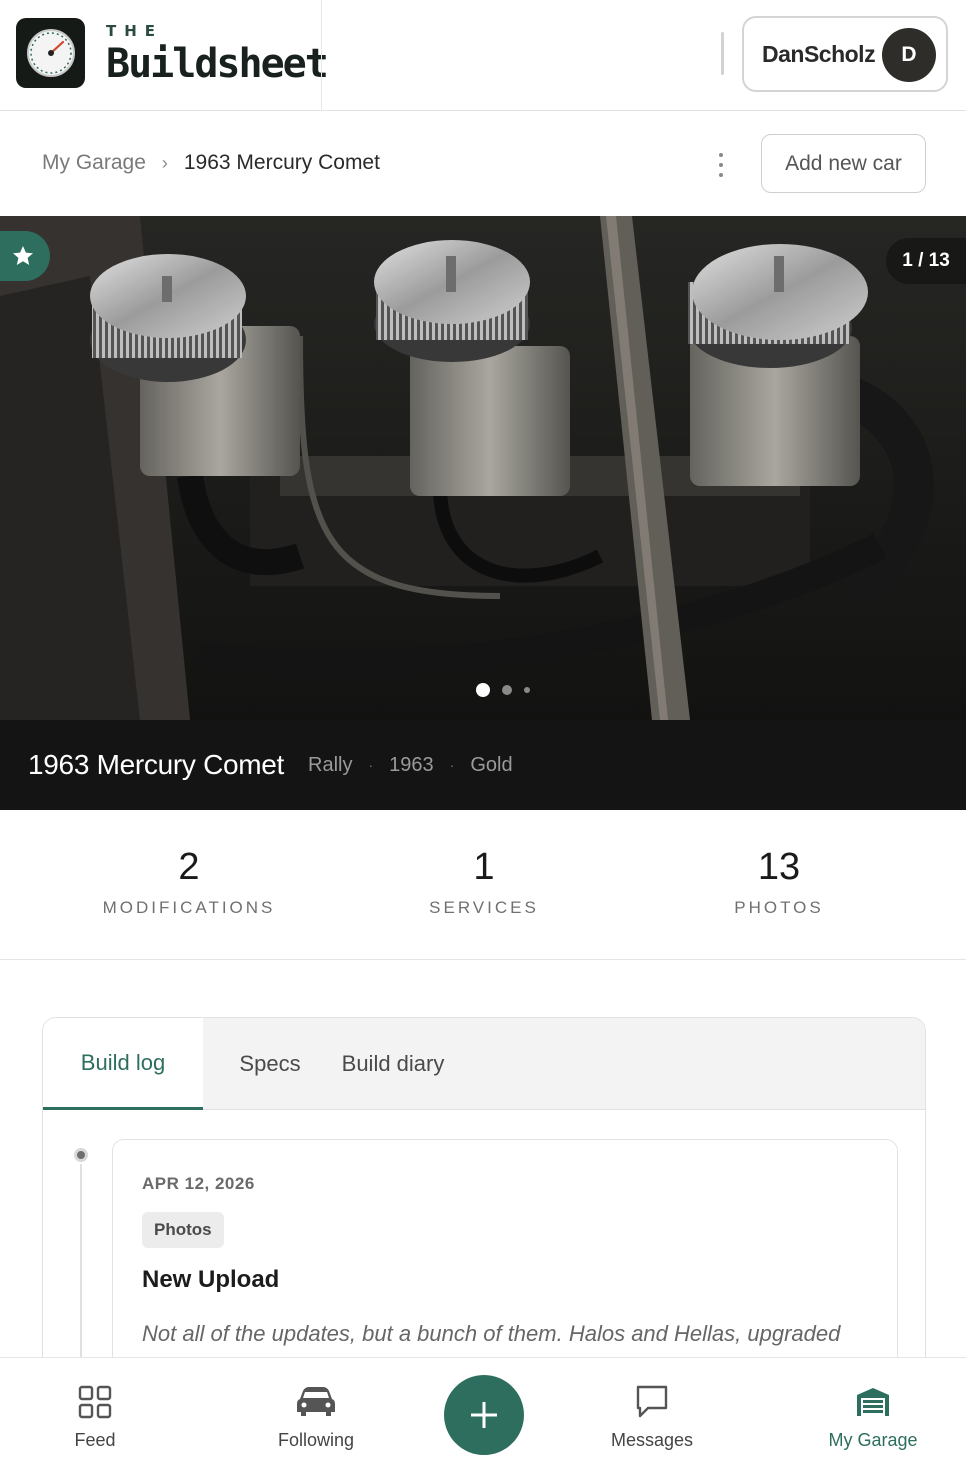  What do you see at coordinates (779, 907) in the screenshot?
I see `stat-label: PHOTOS` at bounding box center [779, 907].